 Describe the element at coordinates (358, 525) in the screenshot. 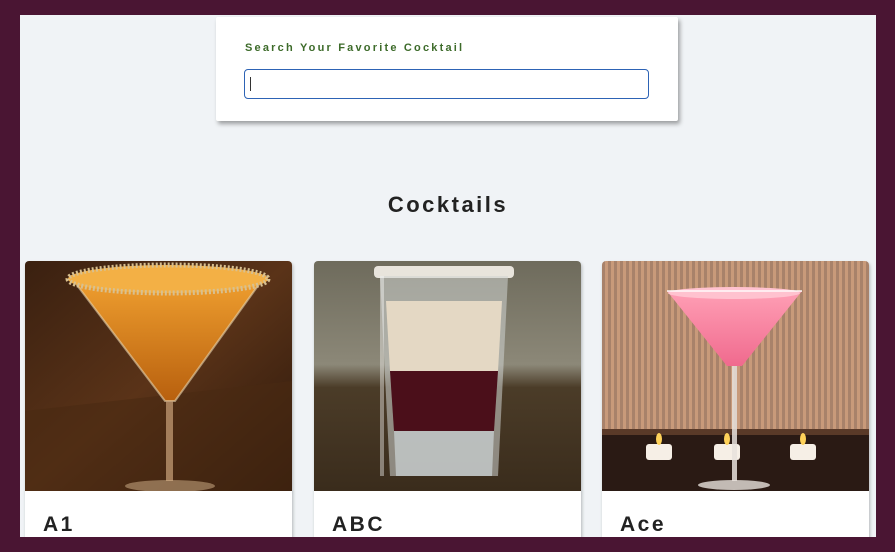

I see `cocktail-name-abc: ABC` at that location.